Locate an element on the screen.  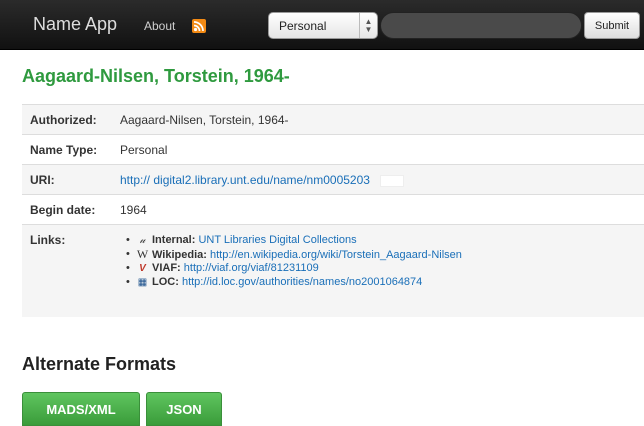
table-row-begin-date: Begin date: 1964 is located at coordinates (333, 209).